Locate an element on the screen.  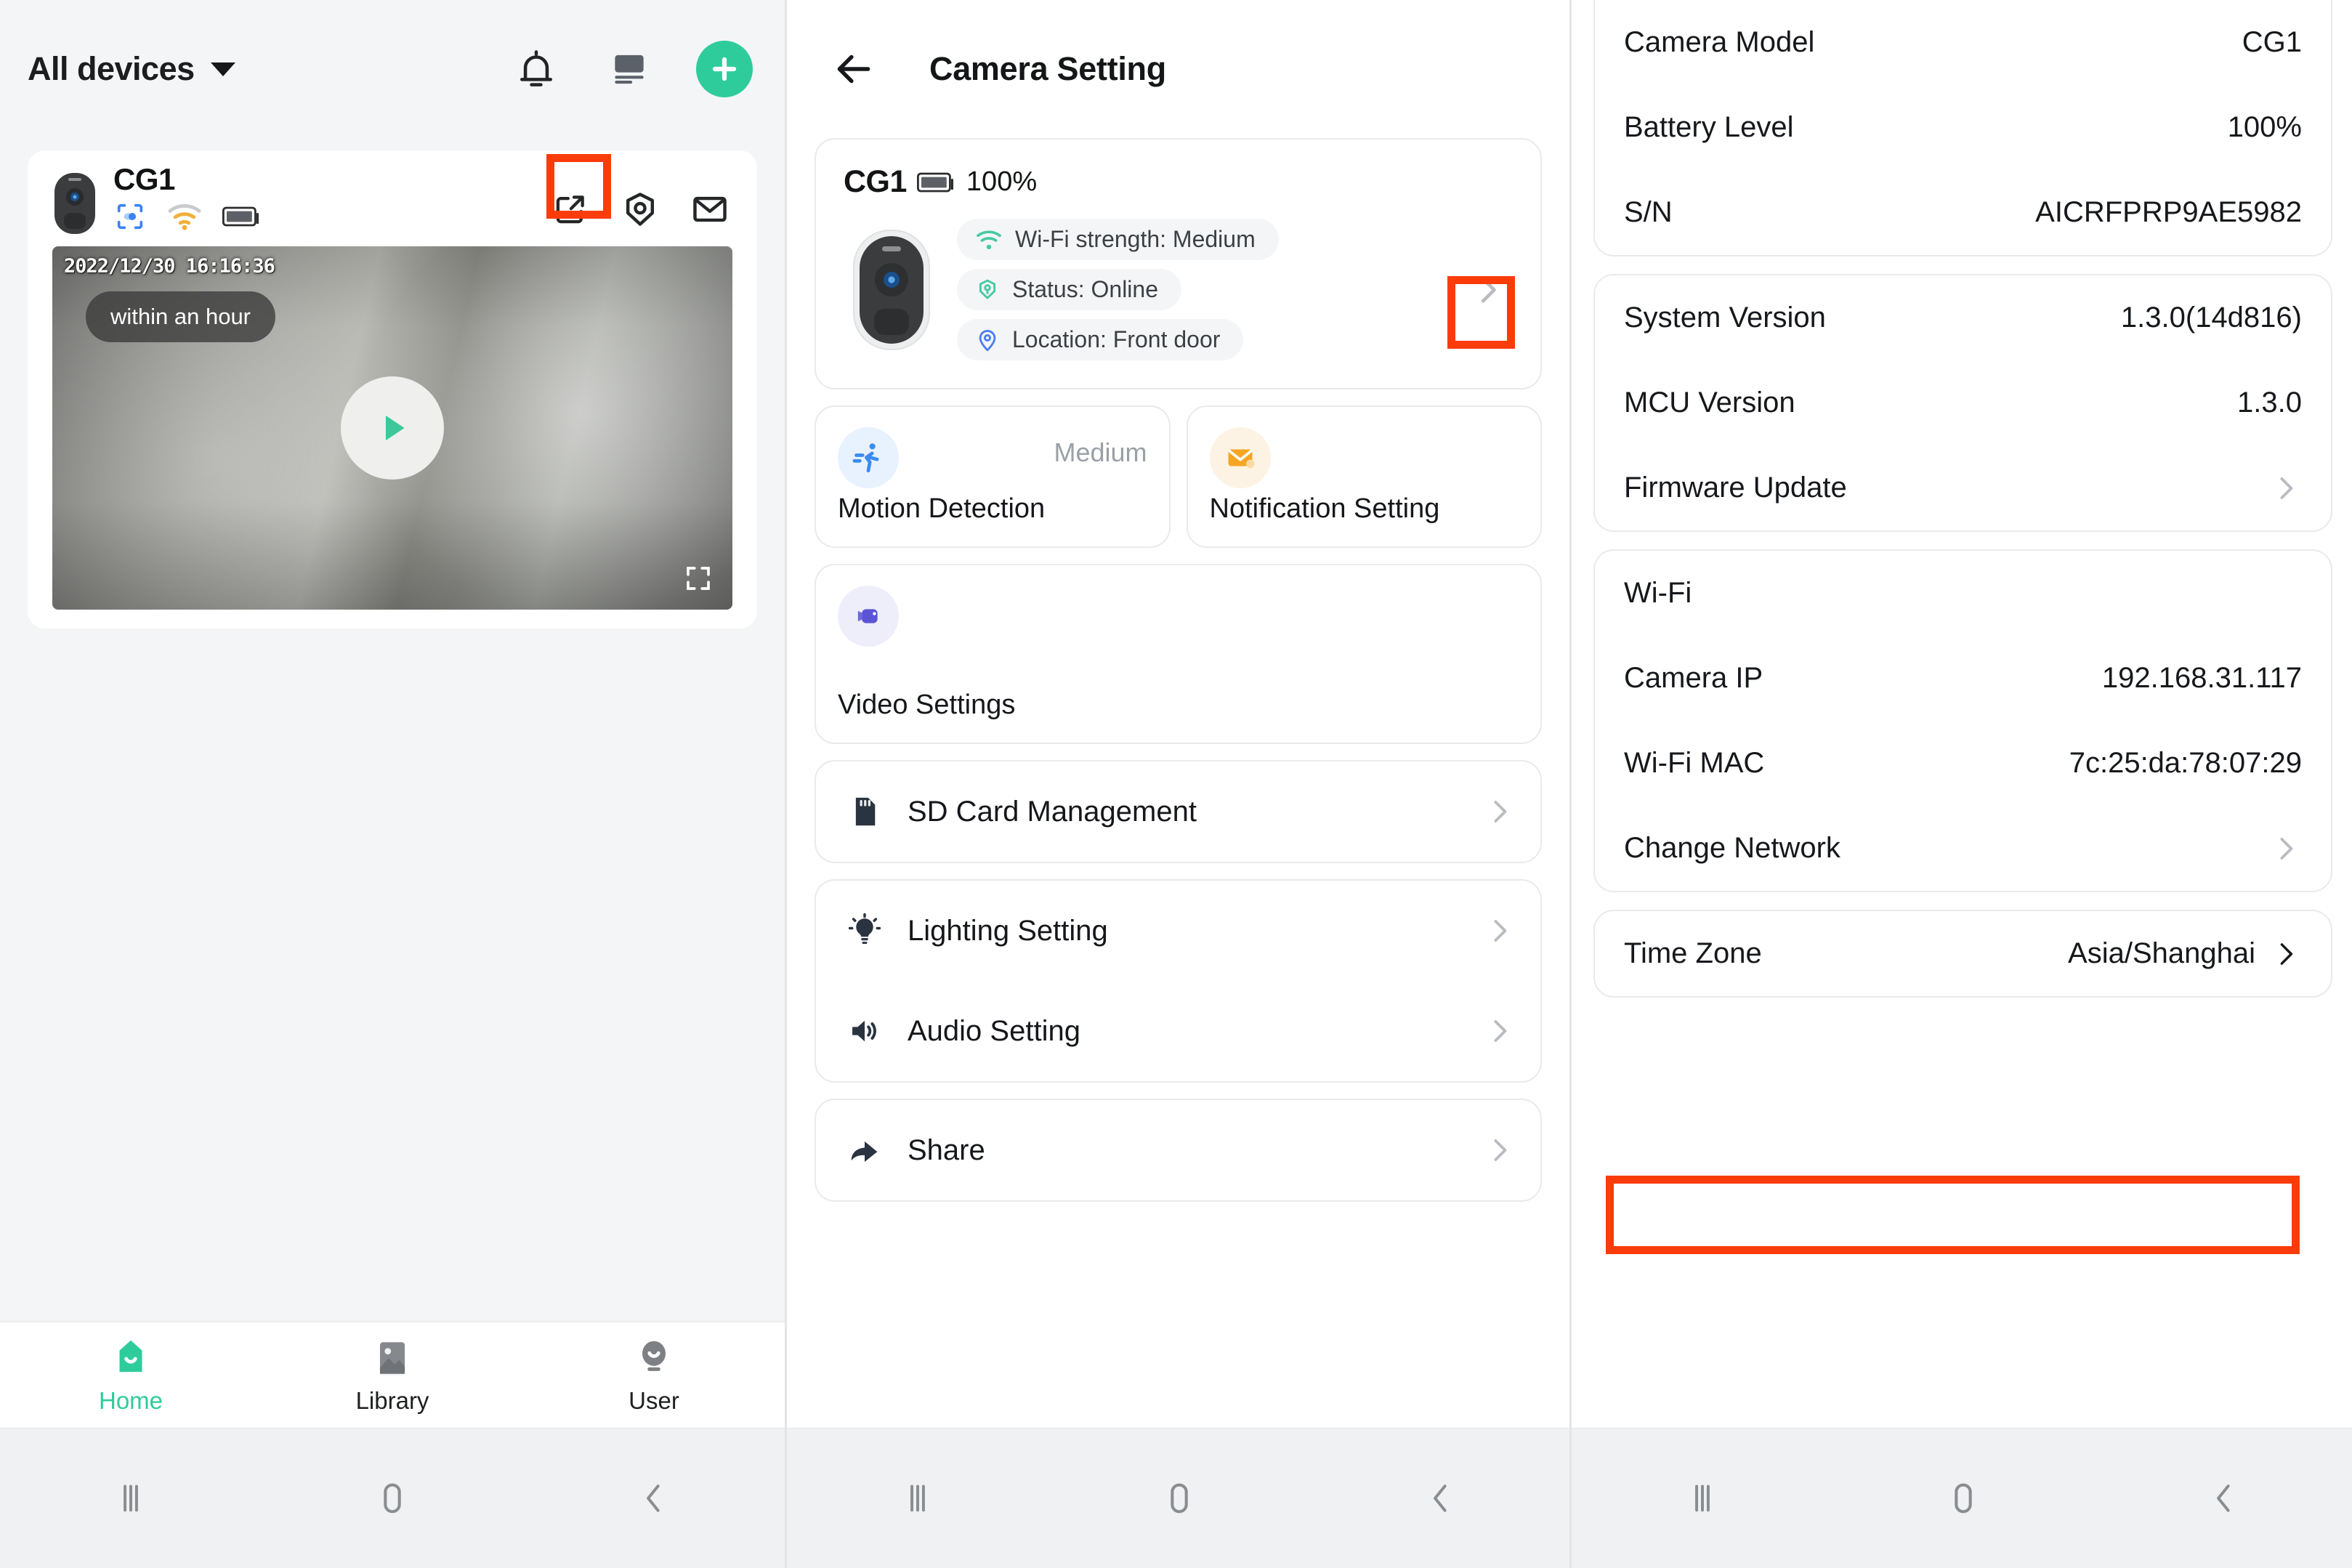
all-devices-title: All devices is located at coordinates (111, 69).